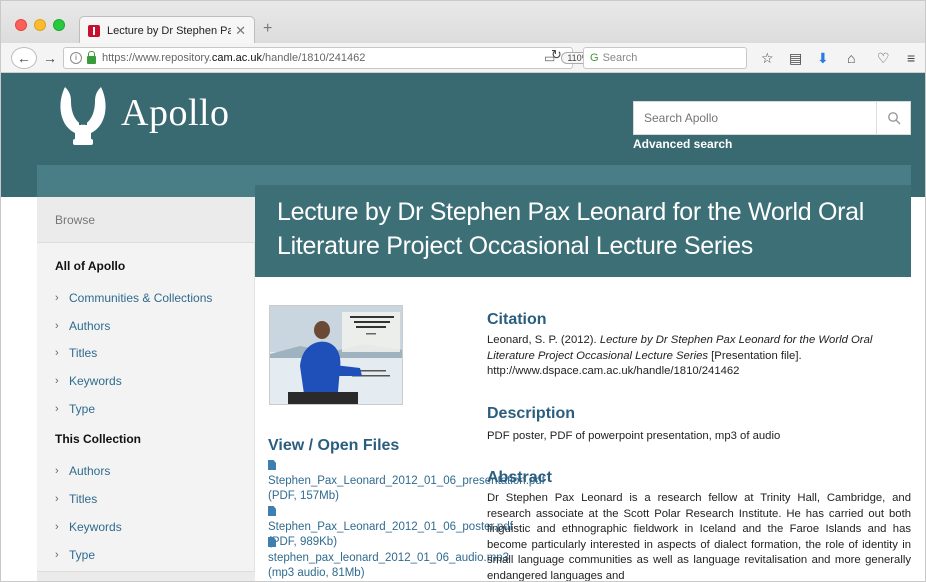 Image resolution: width=926 pixels, height=582 pixels. What do you see at coordinates (94, 30) in the screenshot?
I see `cambridge-favicon-icon` at bounding box center [94, 30].